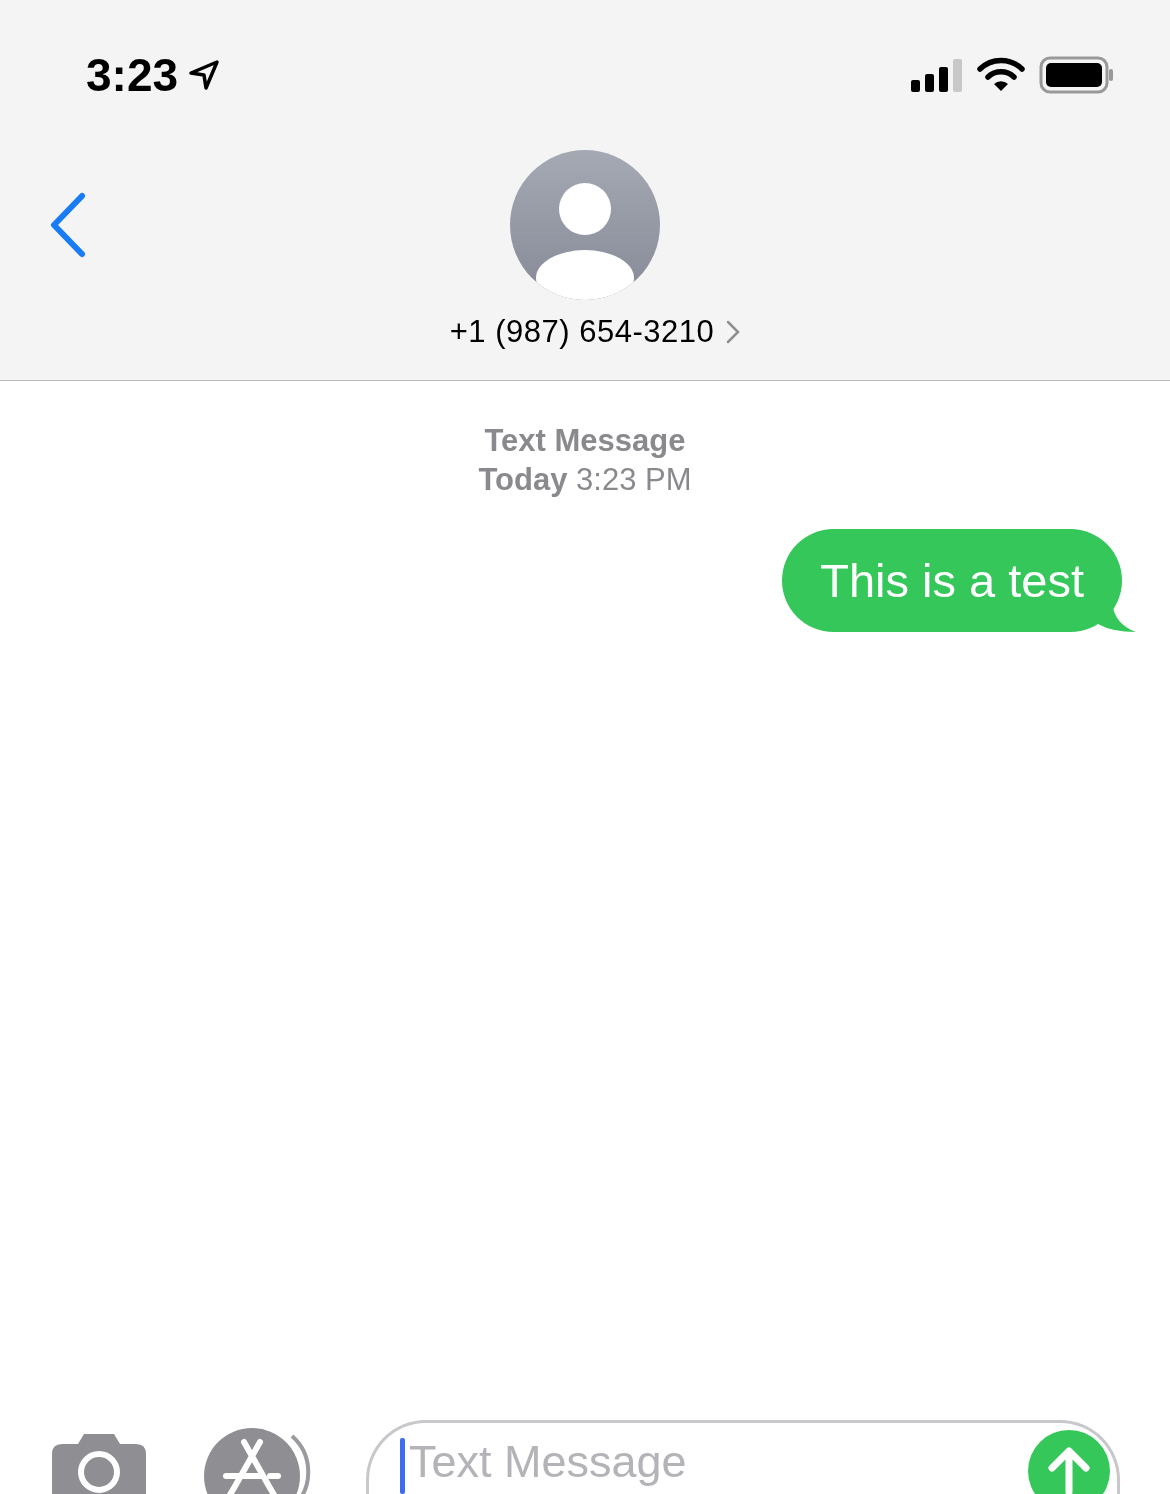 The image size is (1170, 1494). I want to click on wifi-icon, so click(1001, 75).